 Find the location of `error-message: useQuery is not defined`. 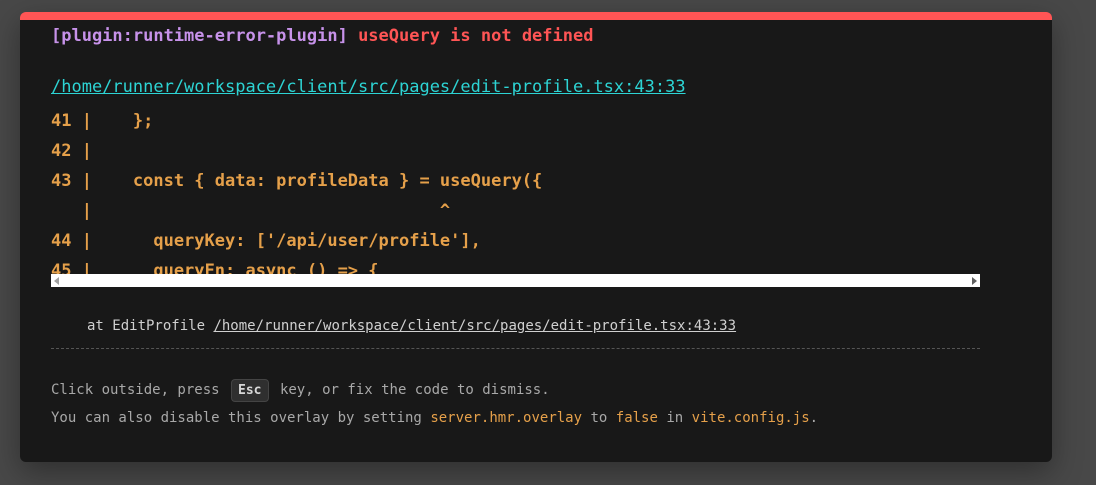

error-message: useQuery is not defined is located at coordinates (476, 36).